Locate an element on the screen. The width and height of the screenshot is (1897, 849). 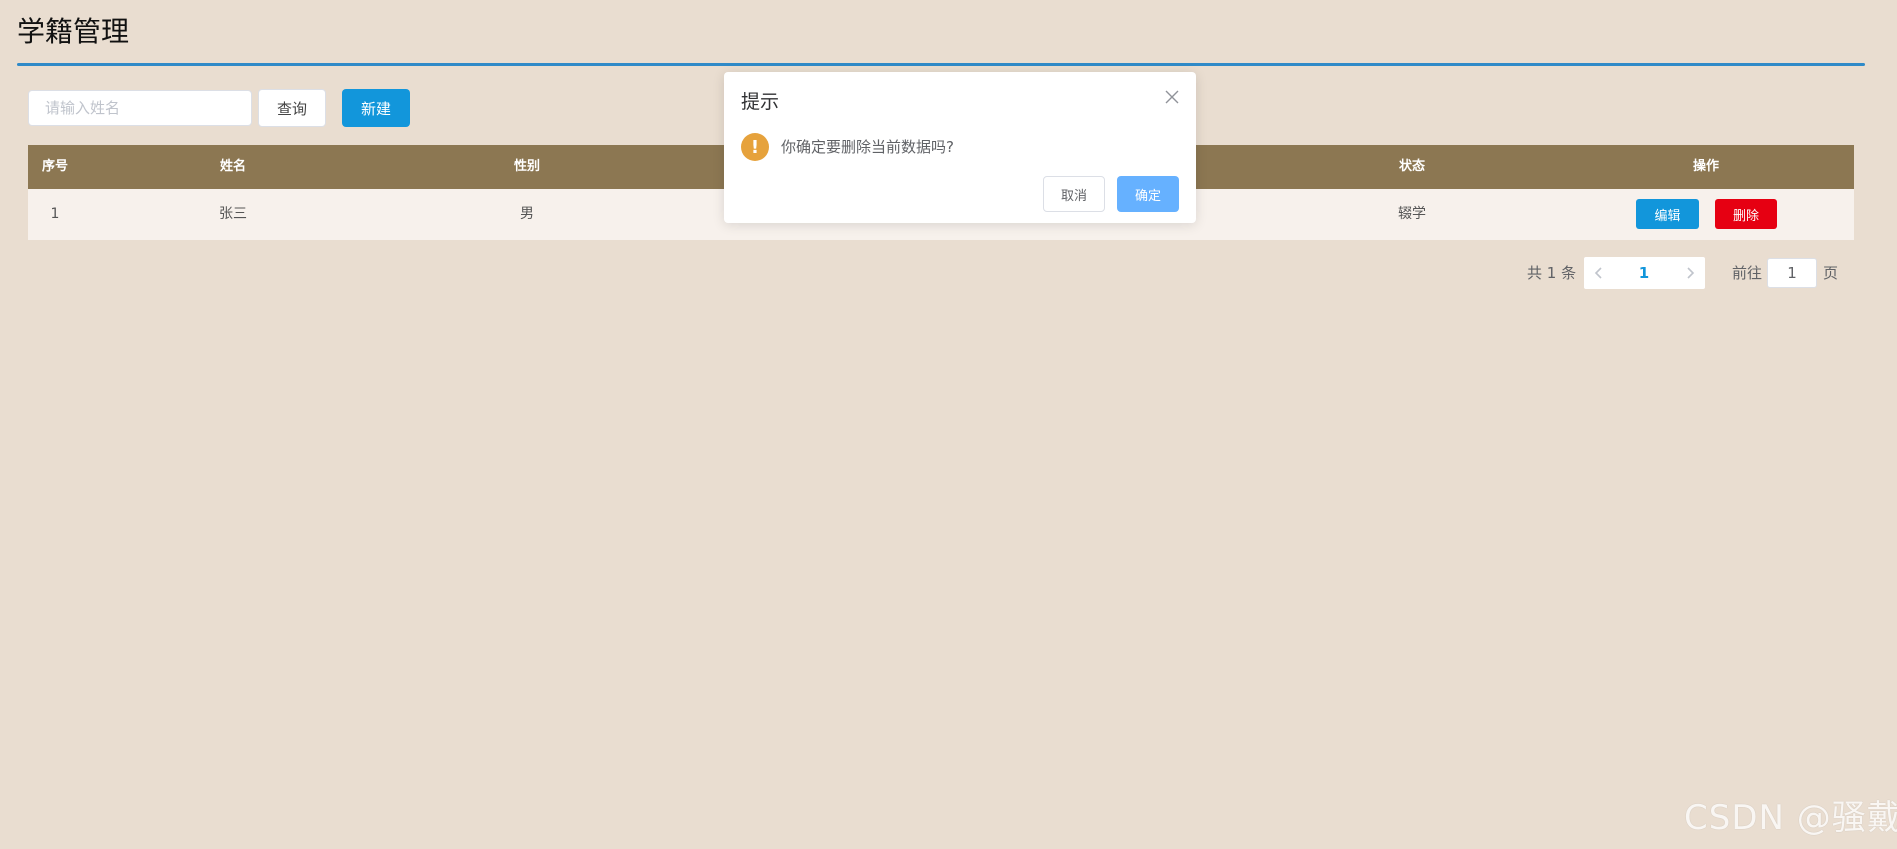
page-title: 学籍管理 is located at coordinates (73, 31).